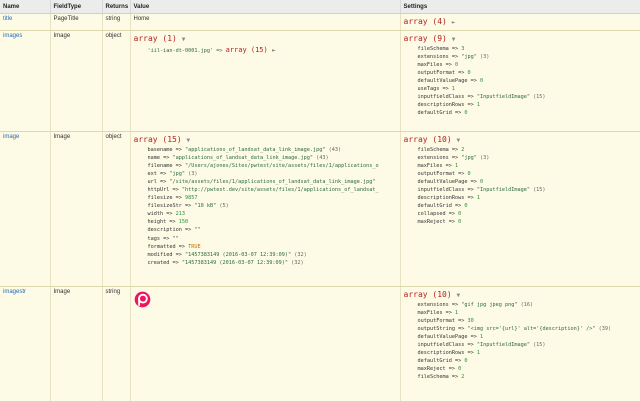  Describe the element at coordinates (265, 140) in the screenshot. I see `value-array-toggle: array (15) ▼` at that location.